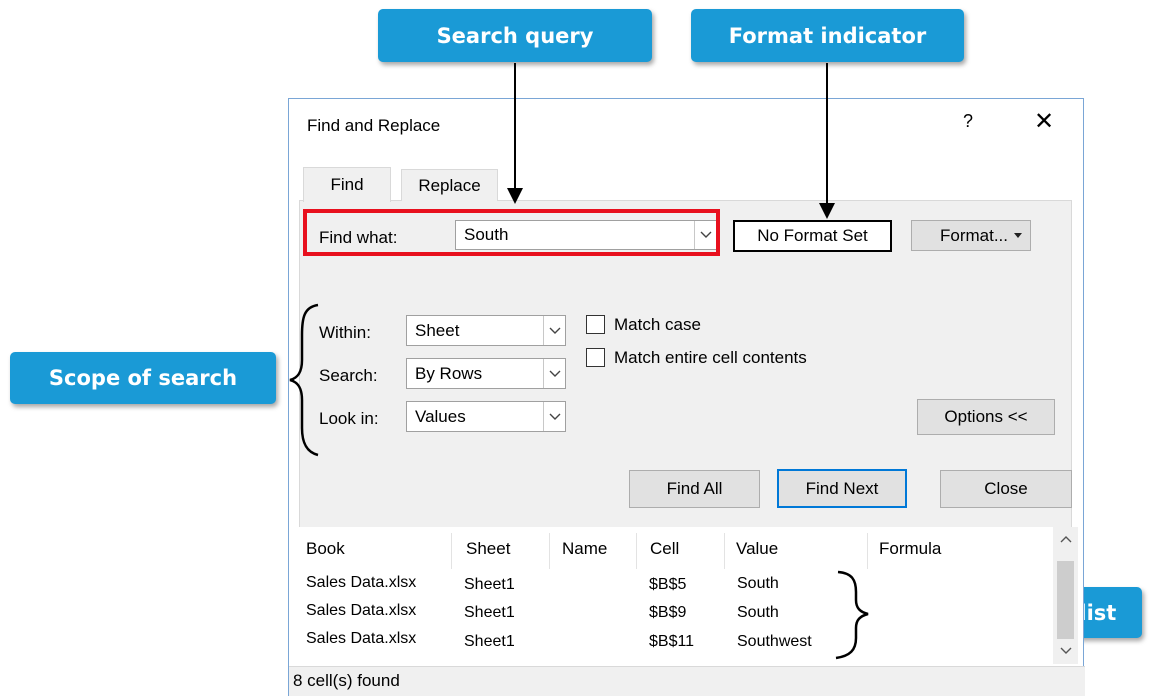 This screenshot has width=1151, height=696. Describe the element at coordinates (852, 615) in the screenshot. I see `results-brace` at that location.